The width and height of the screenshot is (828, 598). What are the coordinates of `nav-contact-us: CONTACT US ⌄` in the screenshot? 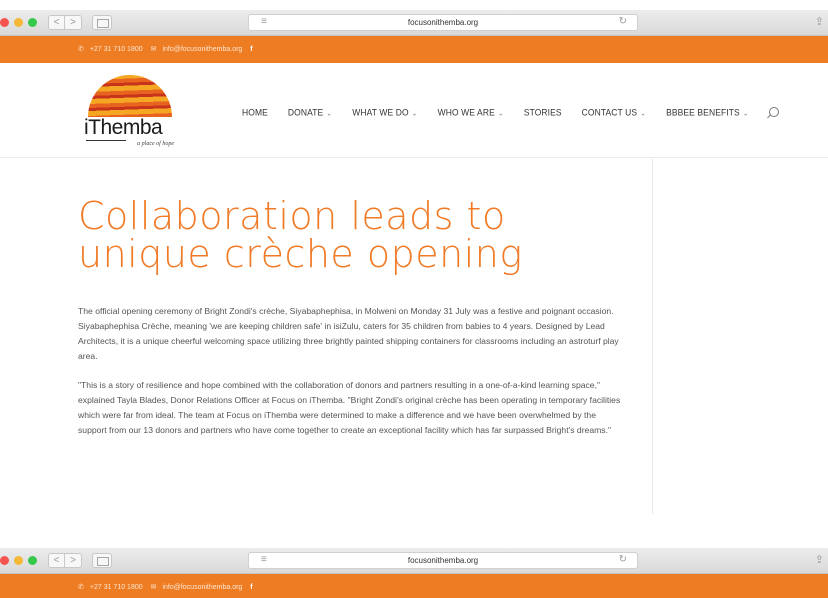 It's located at (614, 112).